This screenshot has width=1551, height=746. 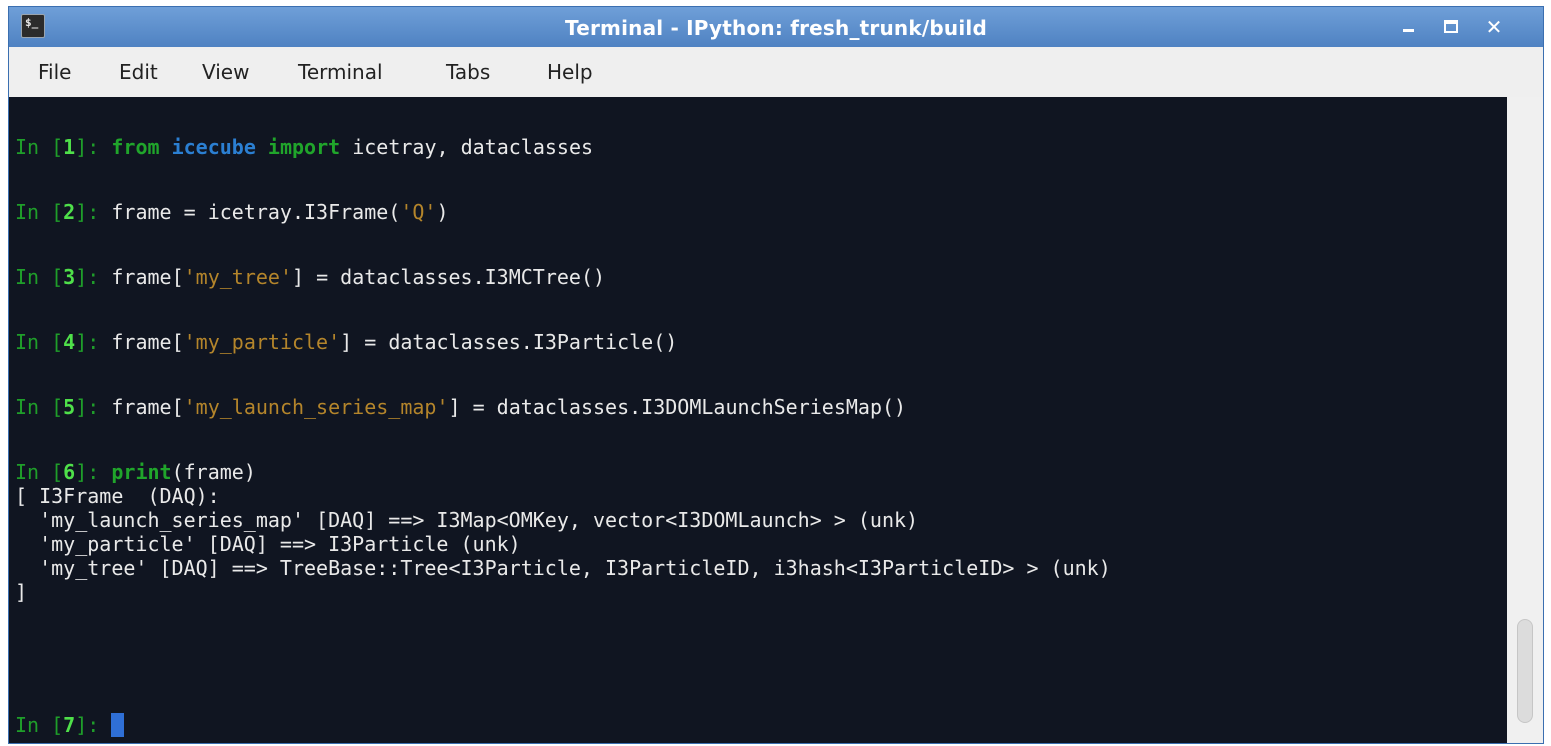 I want to click on close-button: ✕, so click(x=1494, y=27).